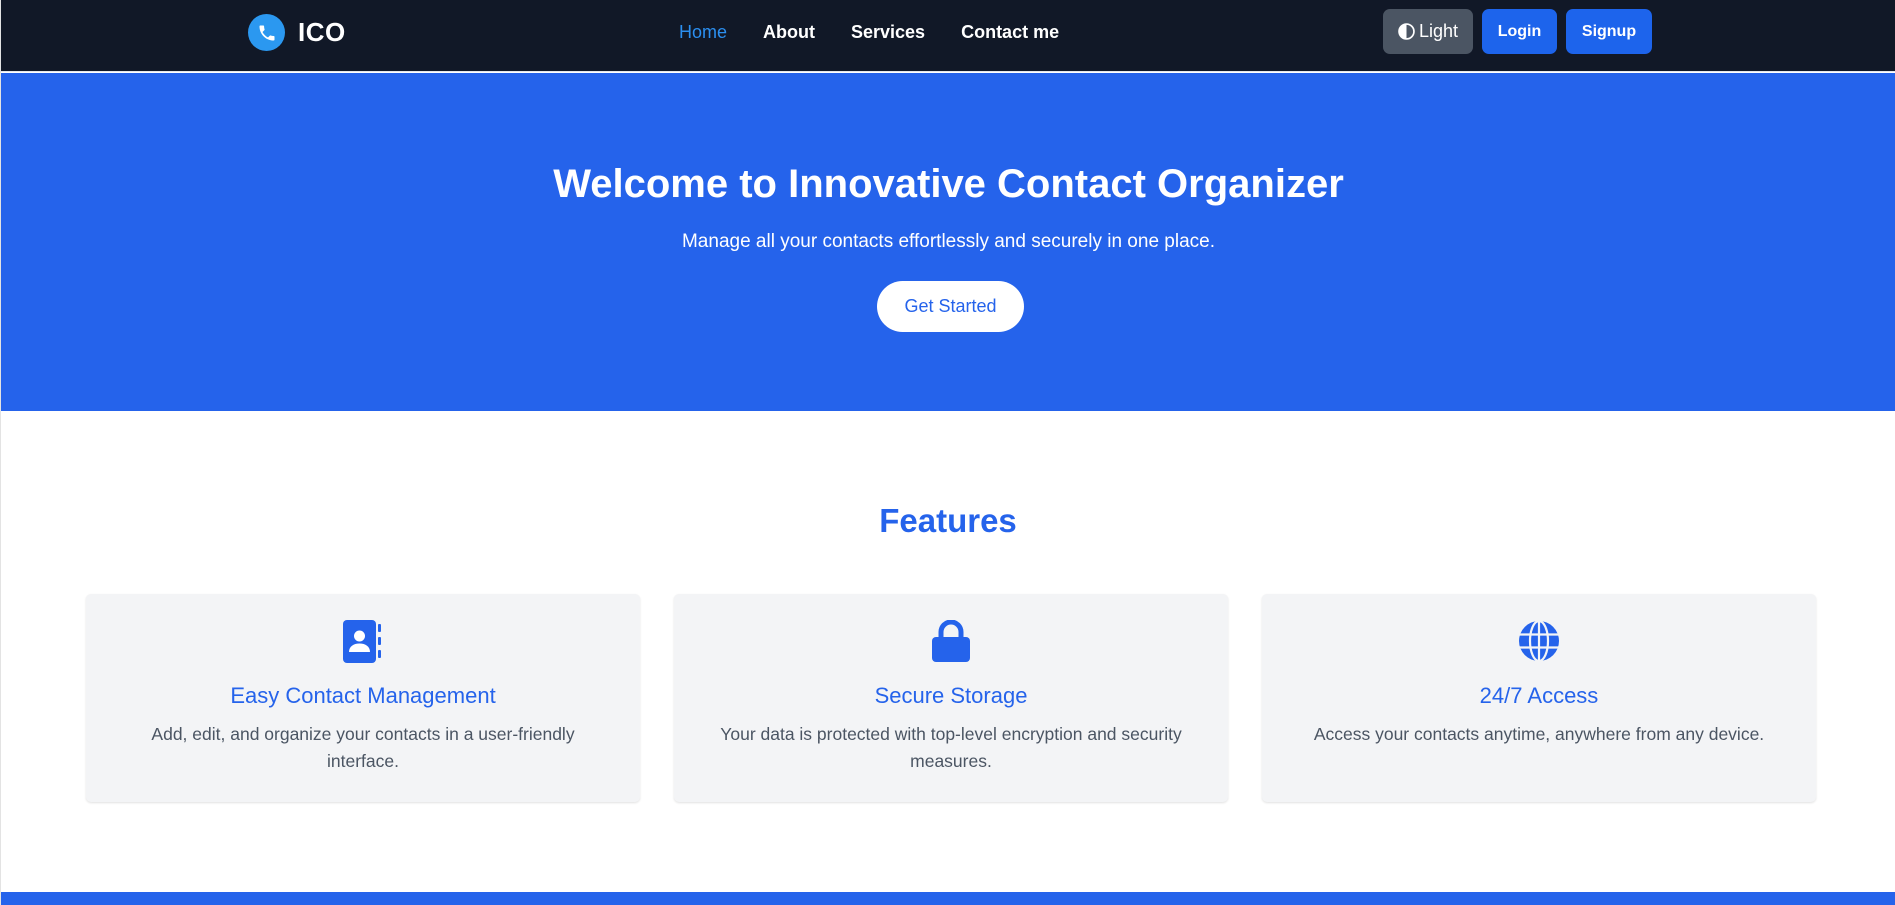 Image resolution: width=1895 pixels, height=905 pixels. What do you see at coordinates (1406, 31) in the screenshot?
I see `half-circle-contrast-icon` at bounding box center [1406, 31].